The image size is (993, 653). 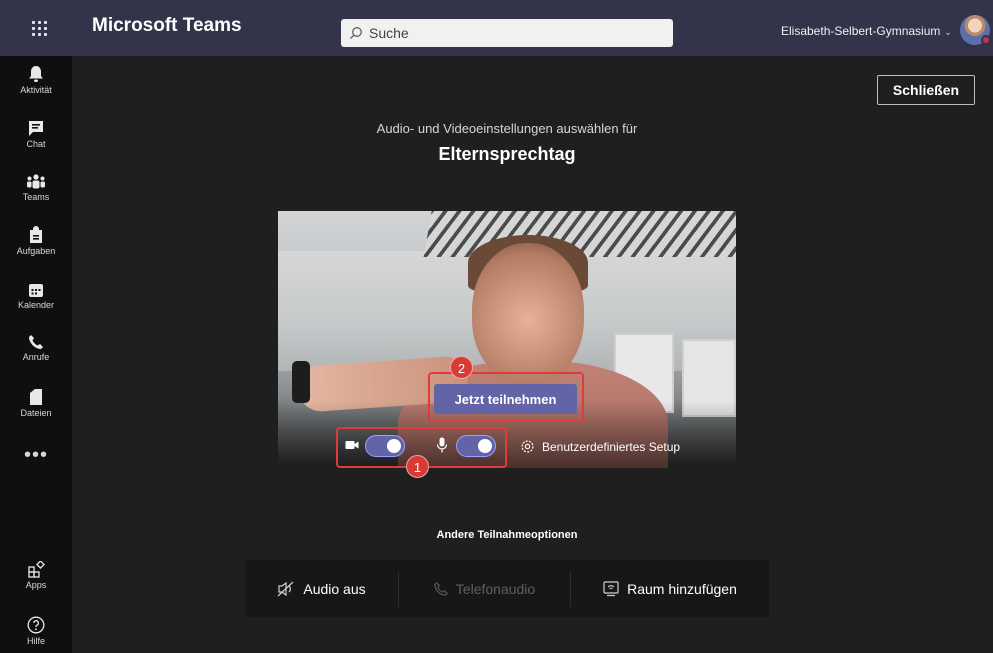 What do you see at coordinates (507, 33) in the screenshot?
I see `search-input: Suche` at bounding box center [507, 33].